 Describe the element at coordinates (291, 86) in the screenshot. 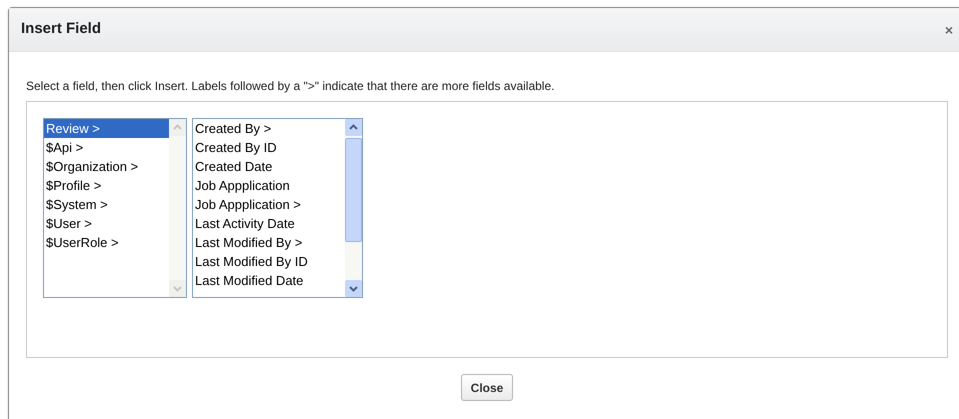

I see `instruction-text: Select a field, then click Insert. Labels followed by a ">" indicate that there are more fields available.` at that location.